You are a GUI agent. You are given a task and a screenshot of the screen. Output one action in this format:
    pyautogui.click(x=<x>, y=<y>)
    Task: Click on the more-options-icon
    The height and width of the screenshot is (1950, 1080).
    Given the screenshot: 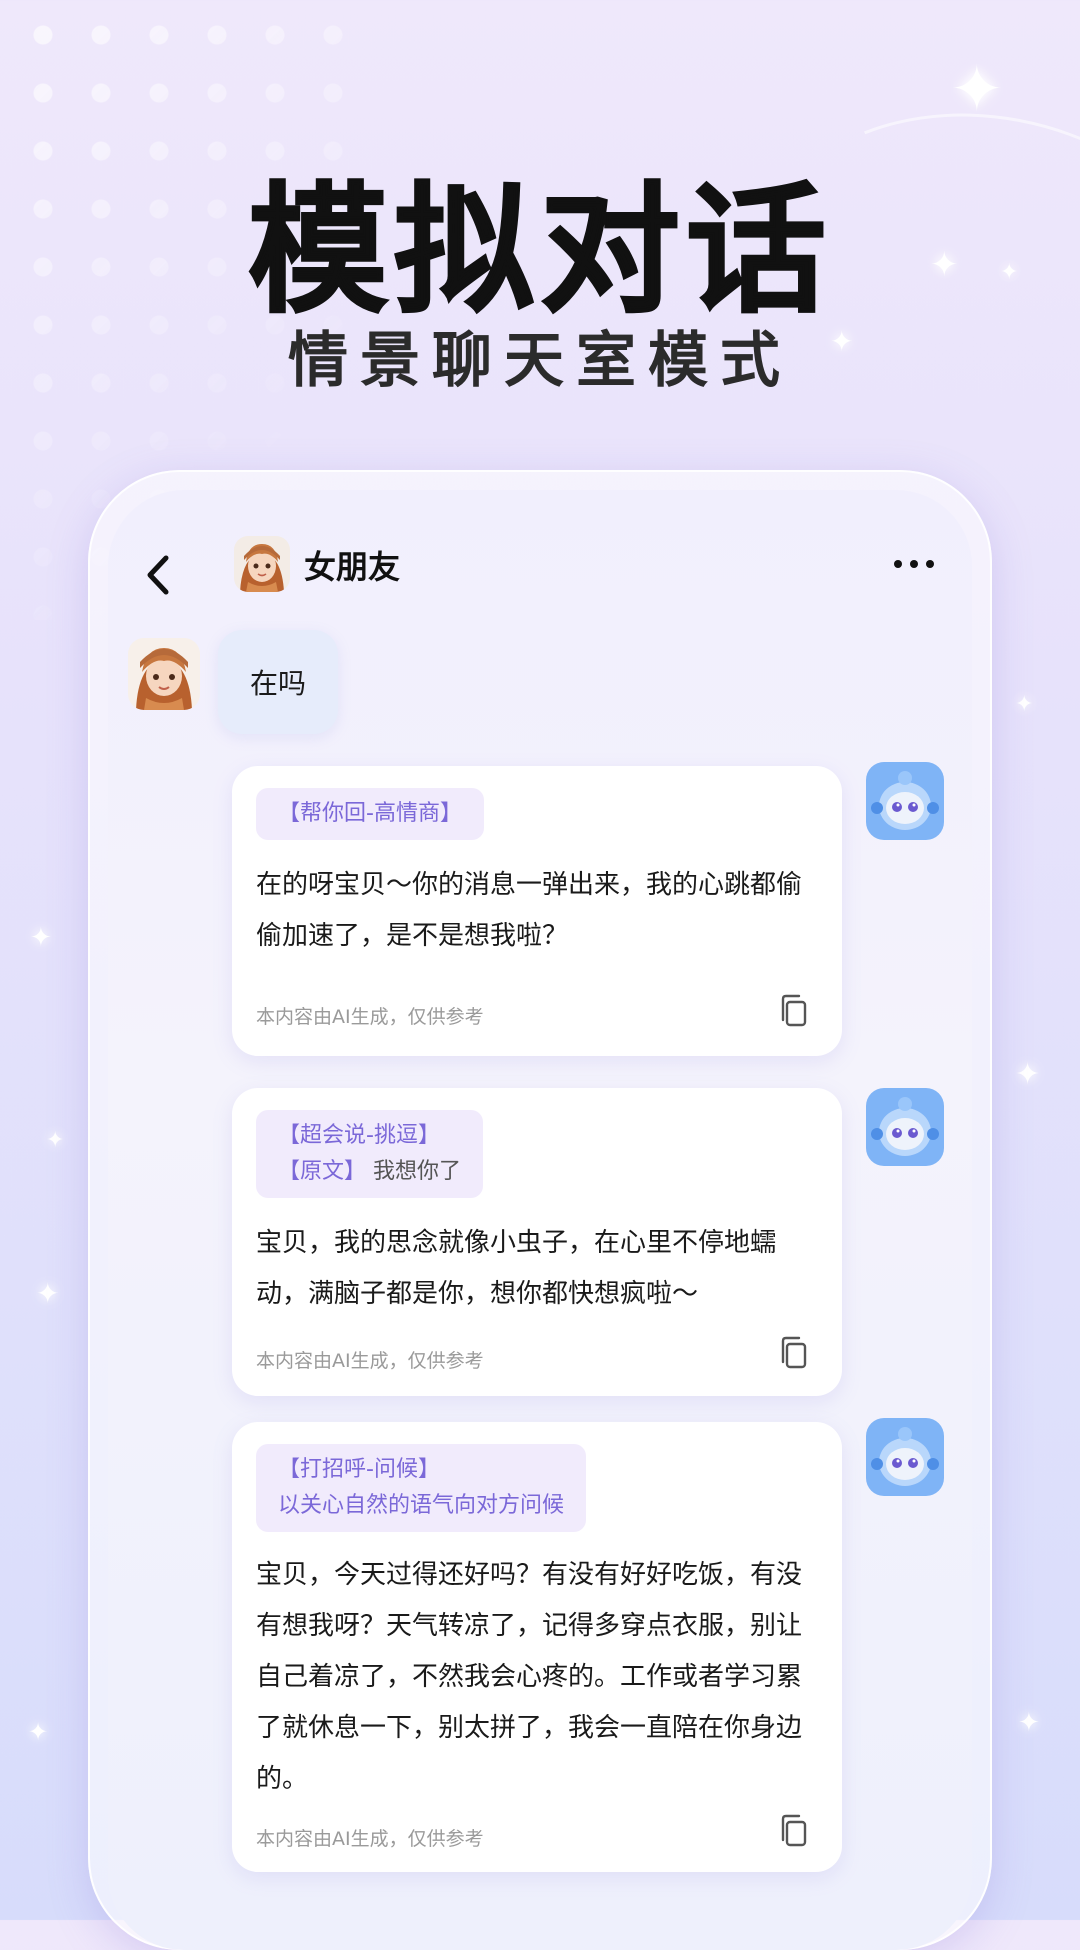 What is the action you would take?
    pyautogui.click(x=914, y=564)
    